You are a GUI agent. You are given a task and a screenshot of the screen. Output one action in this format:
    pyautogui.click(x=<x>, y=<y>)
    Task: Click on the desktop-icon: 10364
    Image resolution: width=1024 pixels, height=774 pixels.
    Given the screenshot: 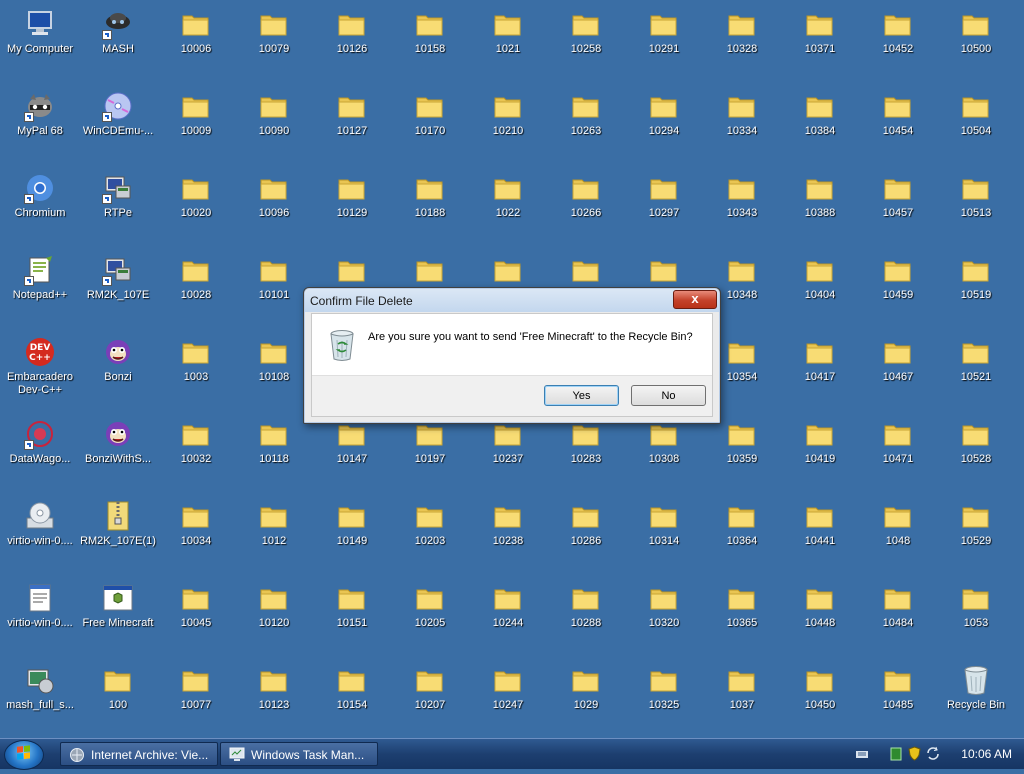 What is the action you would take?
    pyautogui.click(x=742, y=537)
    